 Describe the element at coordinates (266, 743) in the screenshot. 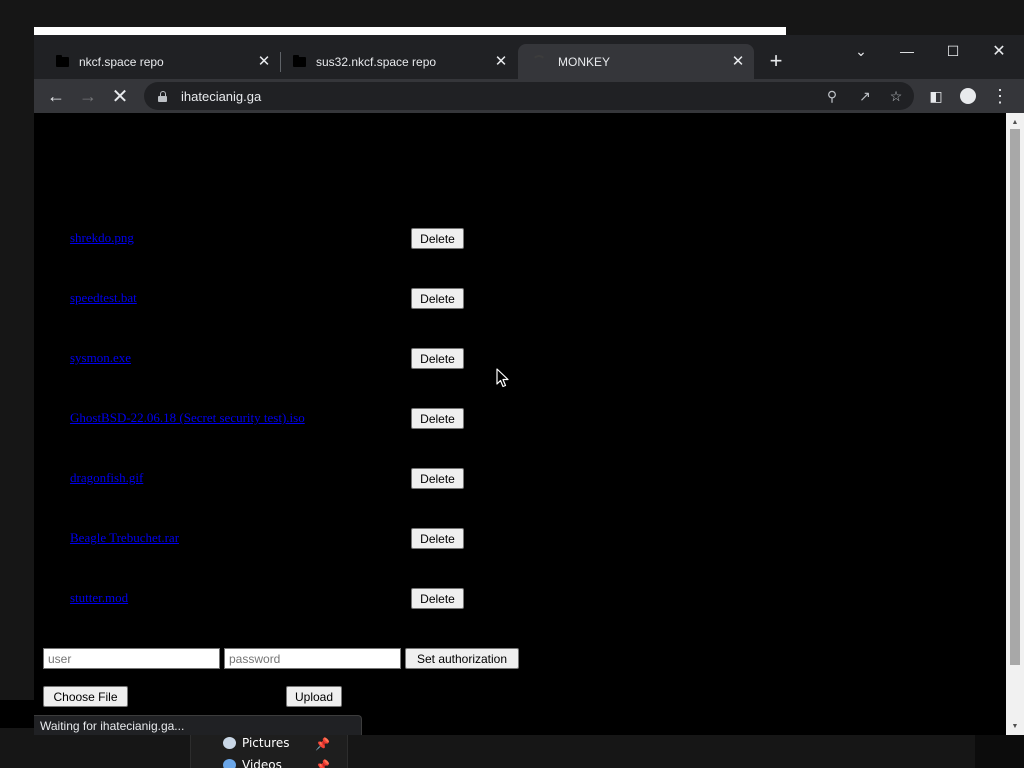

I see `explorer-item-label: Pictures` at that location.